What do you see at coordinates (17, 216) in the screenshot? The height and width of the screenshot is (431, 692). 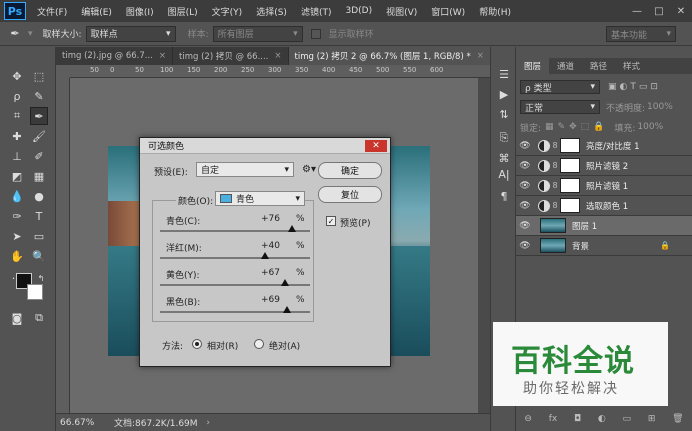 I see `pen-tool-icon: ✑` at bounding box center [17, 216].